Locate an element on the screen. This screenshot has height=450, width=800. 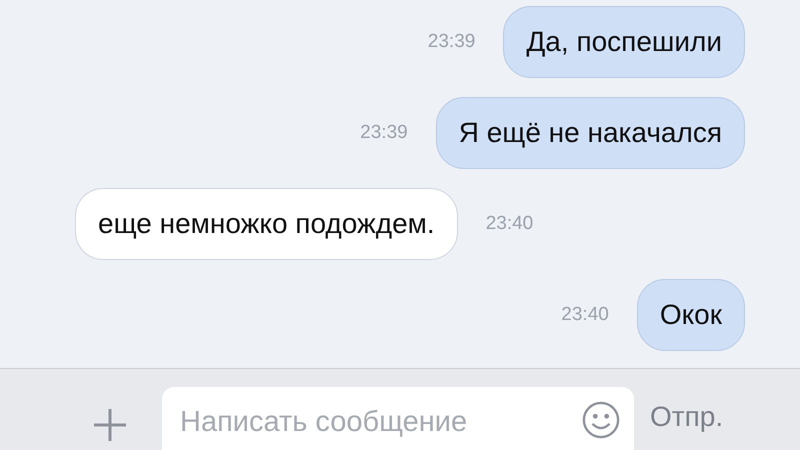
message-bubble: Да, поспешили is located at coordinates (624, 42).